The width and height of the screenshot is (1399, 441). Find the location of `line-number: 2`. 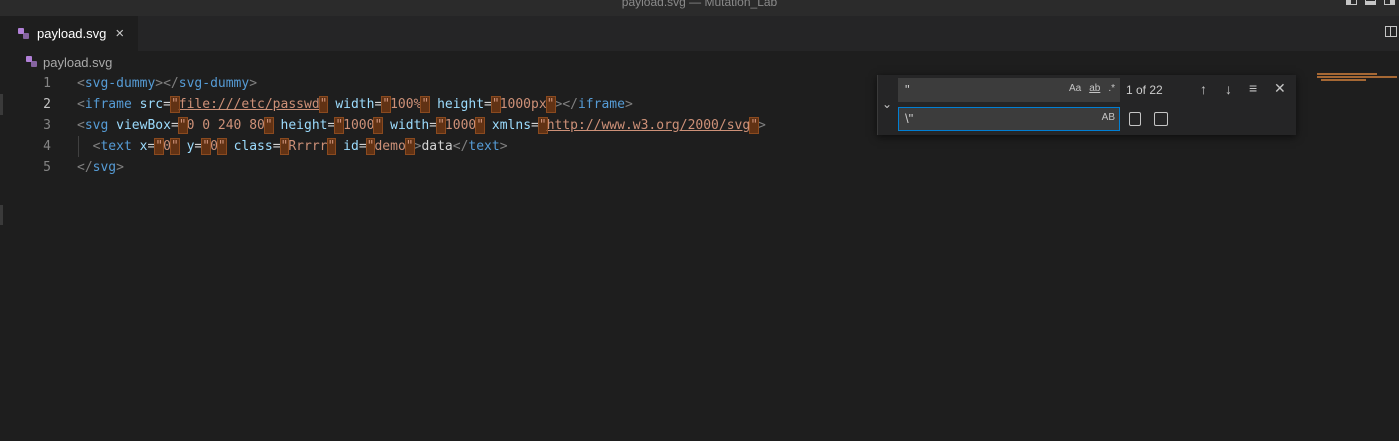

line-number: 2 is located at coordinates (47, 104).